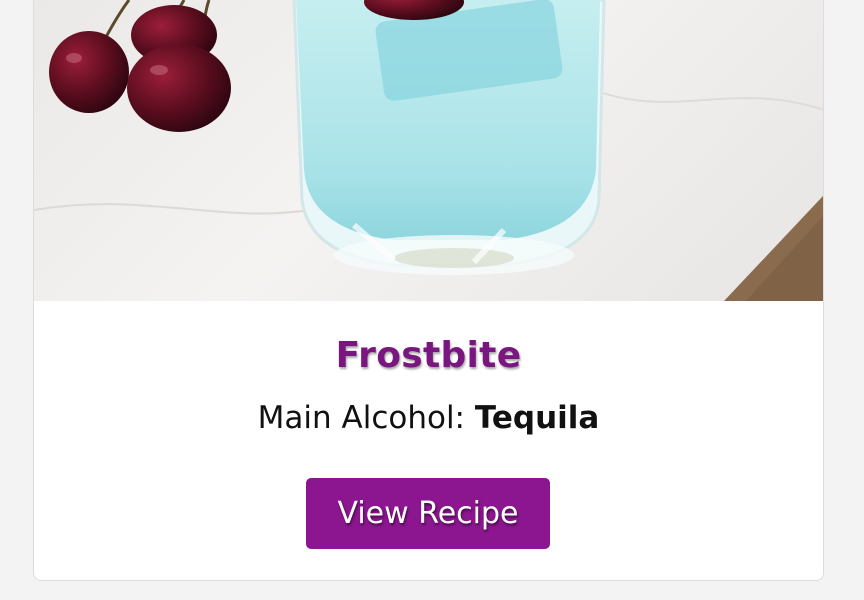 The width and height of the screenshot is (864, 600). Describe the element at coordinates (366, 418) in the screenshot. I see `main-alcohol-label: Main Alcohol:` at that location.